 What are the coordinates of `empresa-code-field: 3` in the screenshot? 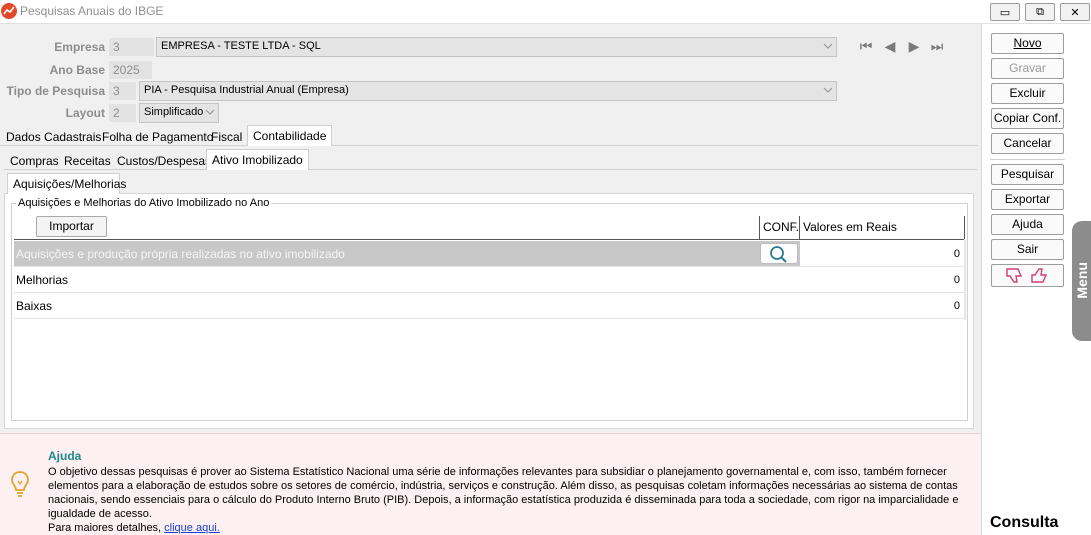 It's located at (131, 47).